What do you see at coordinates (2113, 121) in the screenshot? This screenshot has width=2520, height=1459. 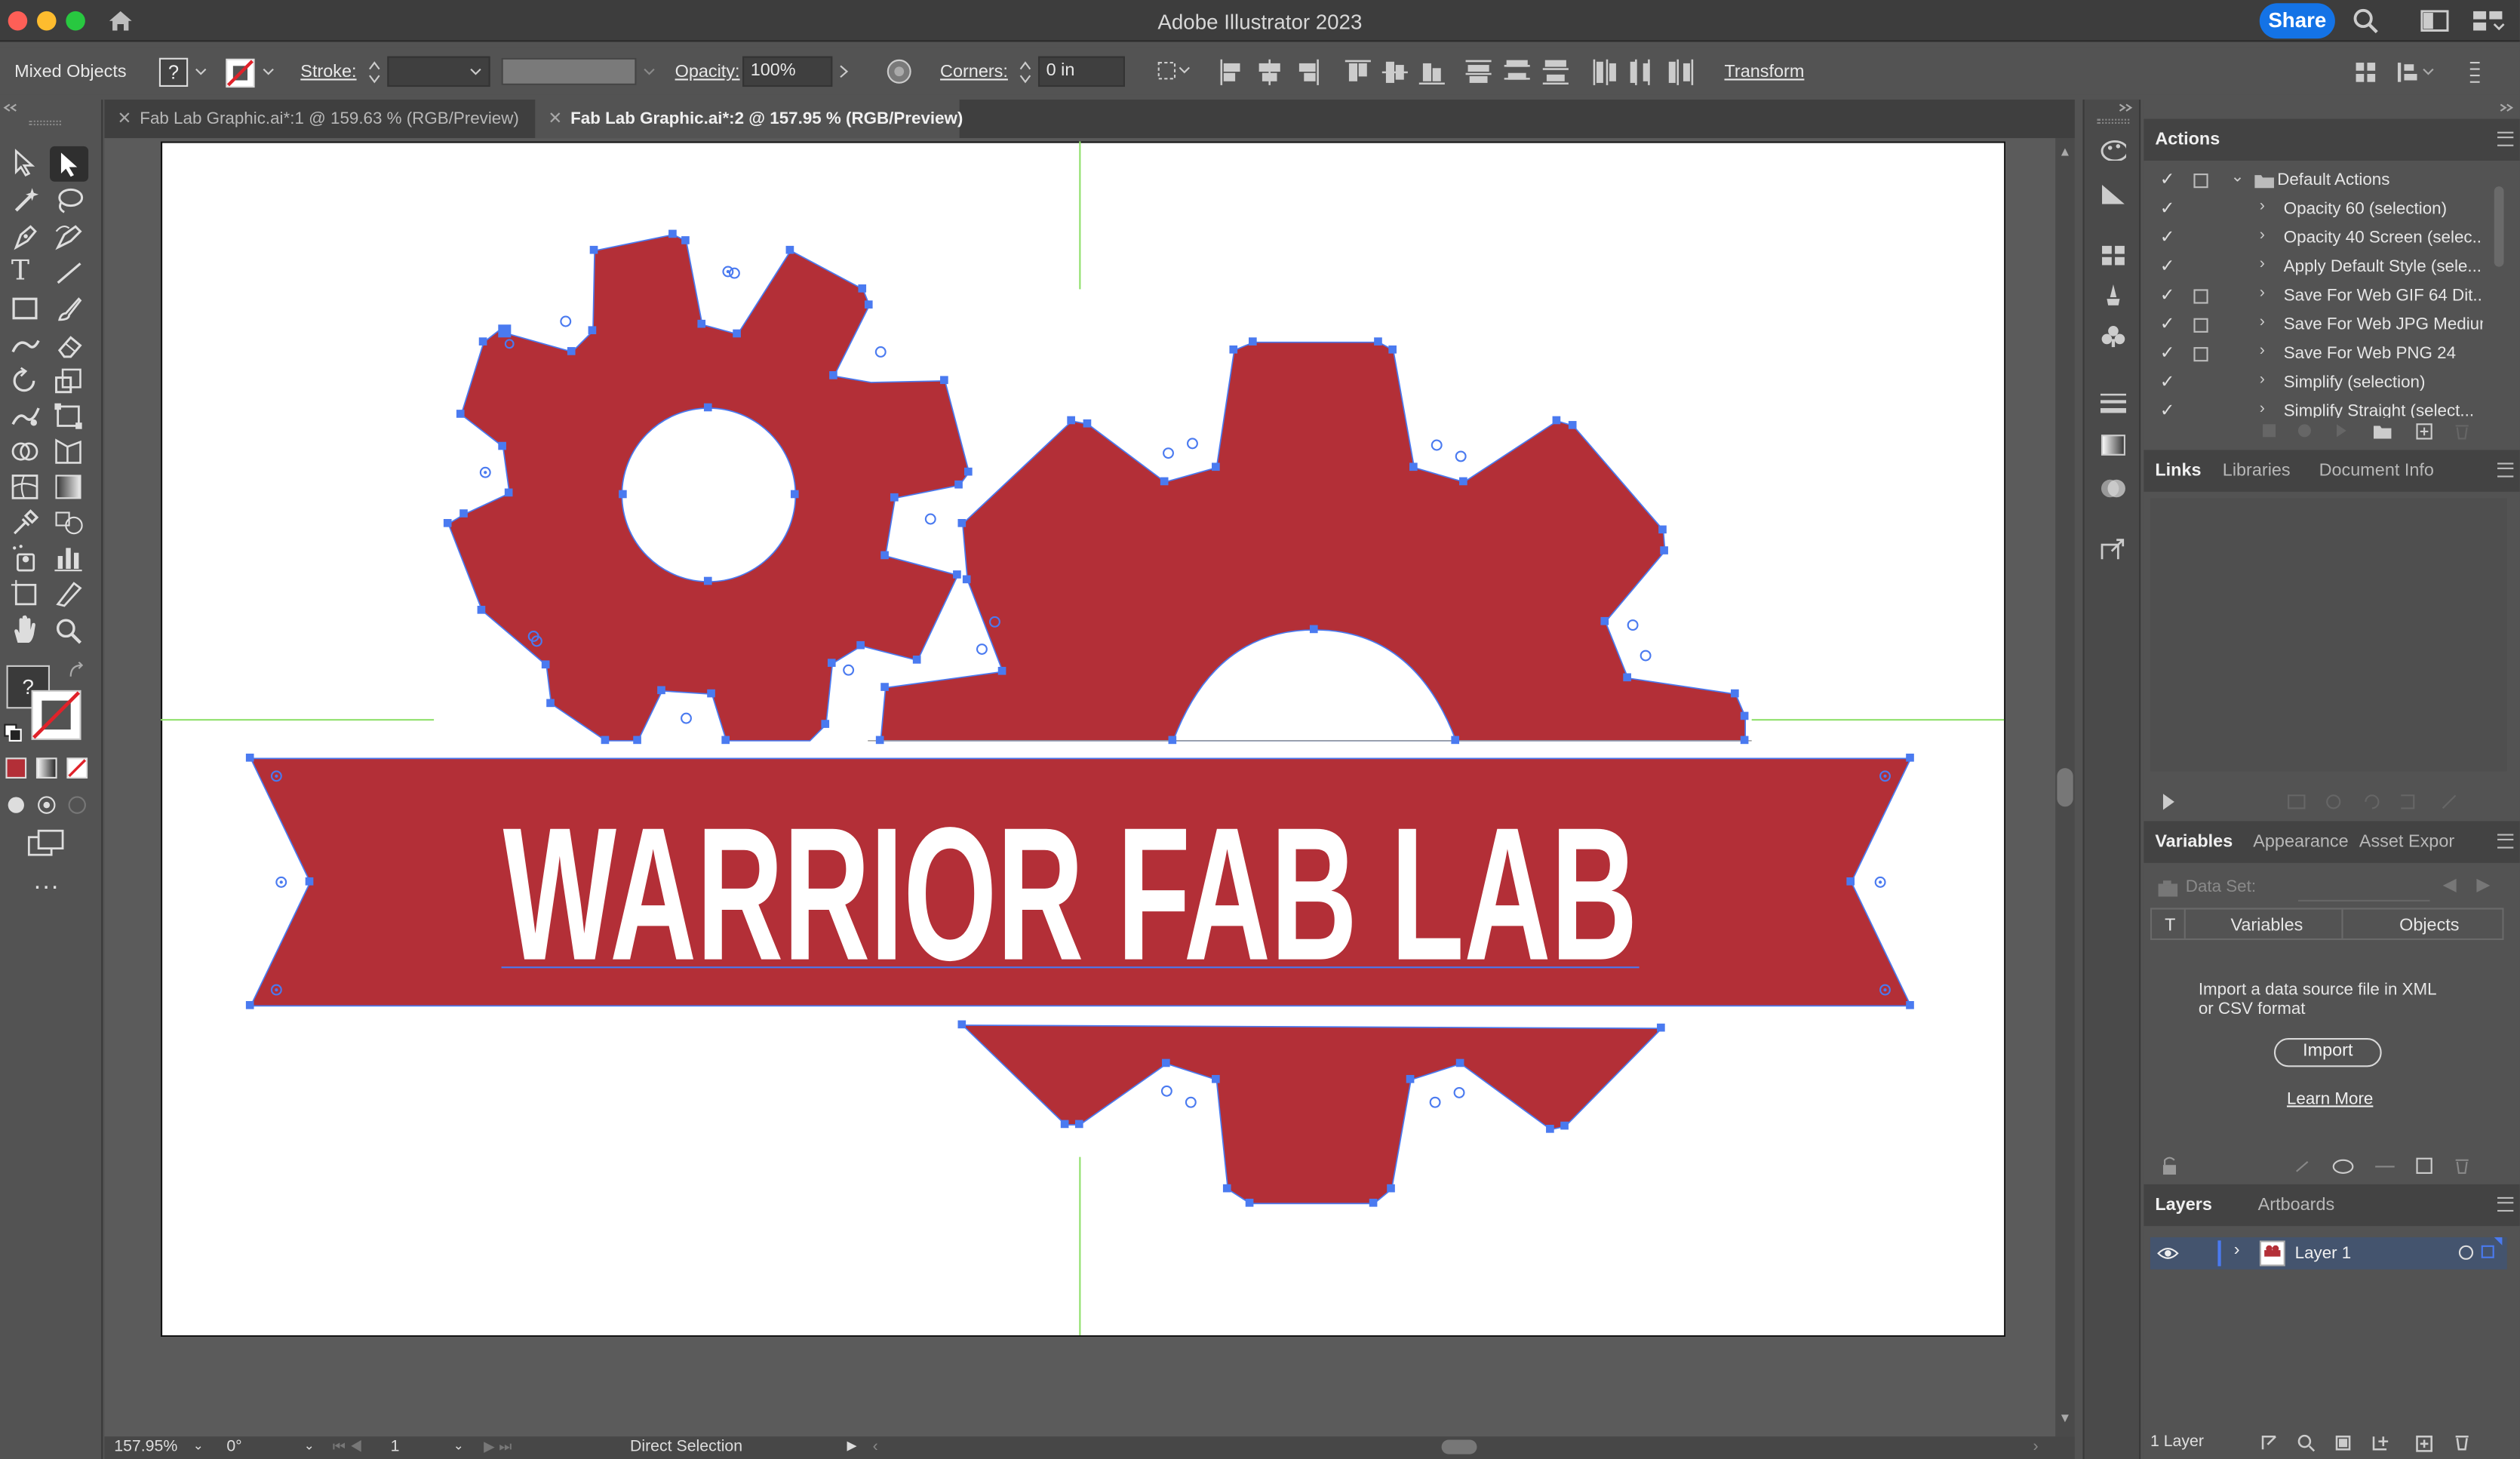 I see `column-grip` at bounding box center [2113, 121].